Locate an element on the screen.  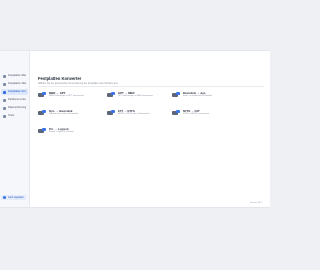
sidebar-item-label: Festplatten-Manager is located at coordinates (17, 75).